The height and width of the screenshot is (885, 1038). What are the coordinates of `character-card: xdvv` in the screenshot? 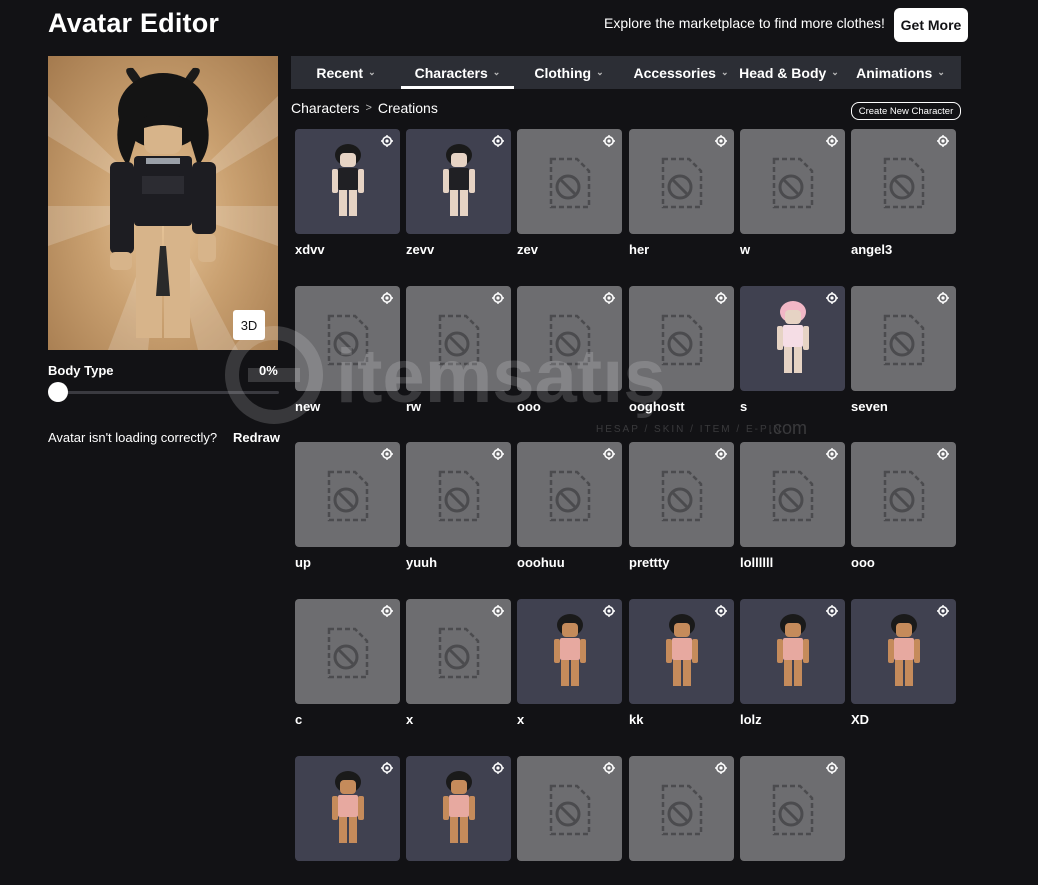 It's located at (347, 193).